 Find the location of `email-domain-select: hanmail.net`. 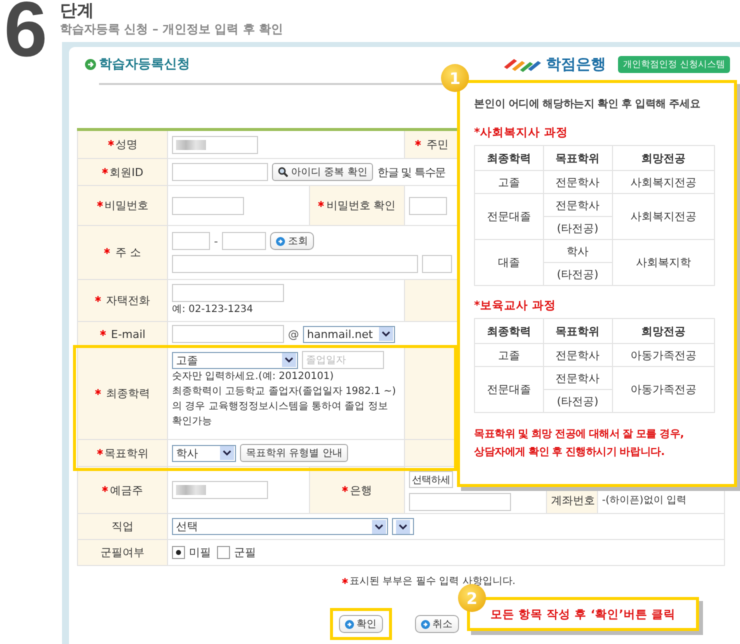

email-domain-select: hanmail.net is located at coordinates (349, 334).